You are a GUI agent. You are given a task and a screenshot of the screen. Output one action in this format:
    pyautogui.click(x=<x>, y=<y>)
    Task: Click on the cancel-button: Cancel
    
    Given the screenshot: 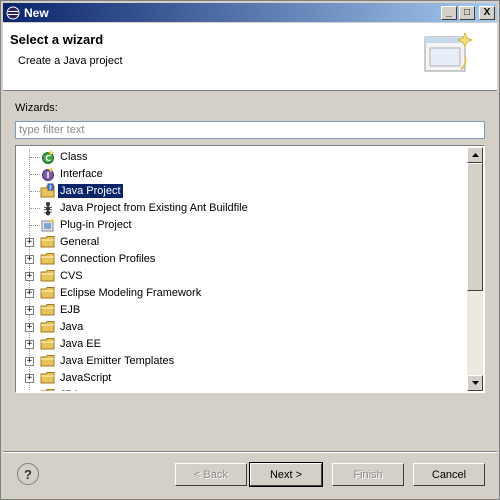 What is the action you would take?
    pyautogui.click(x=449, y=474)
    